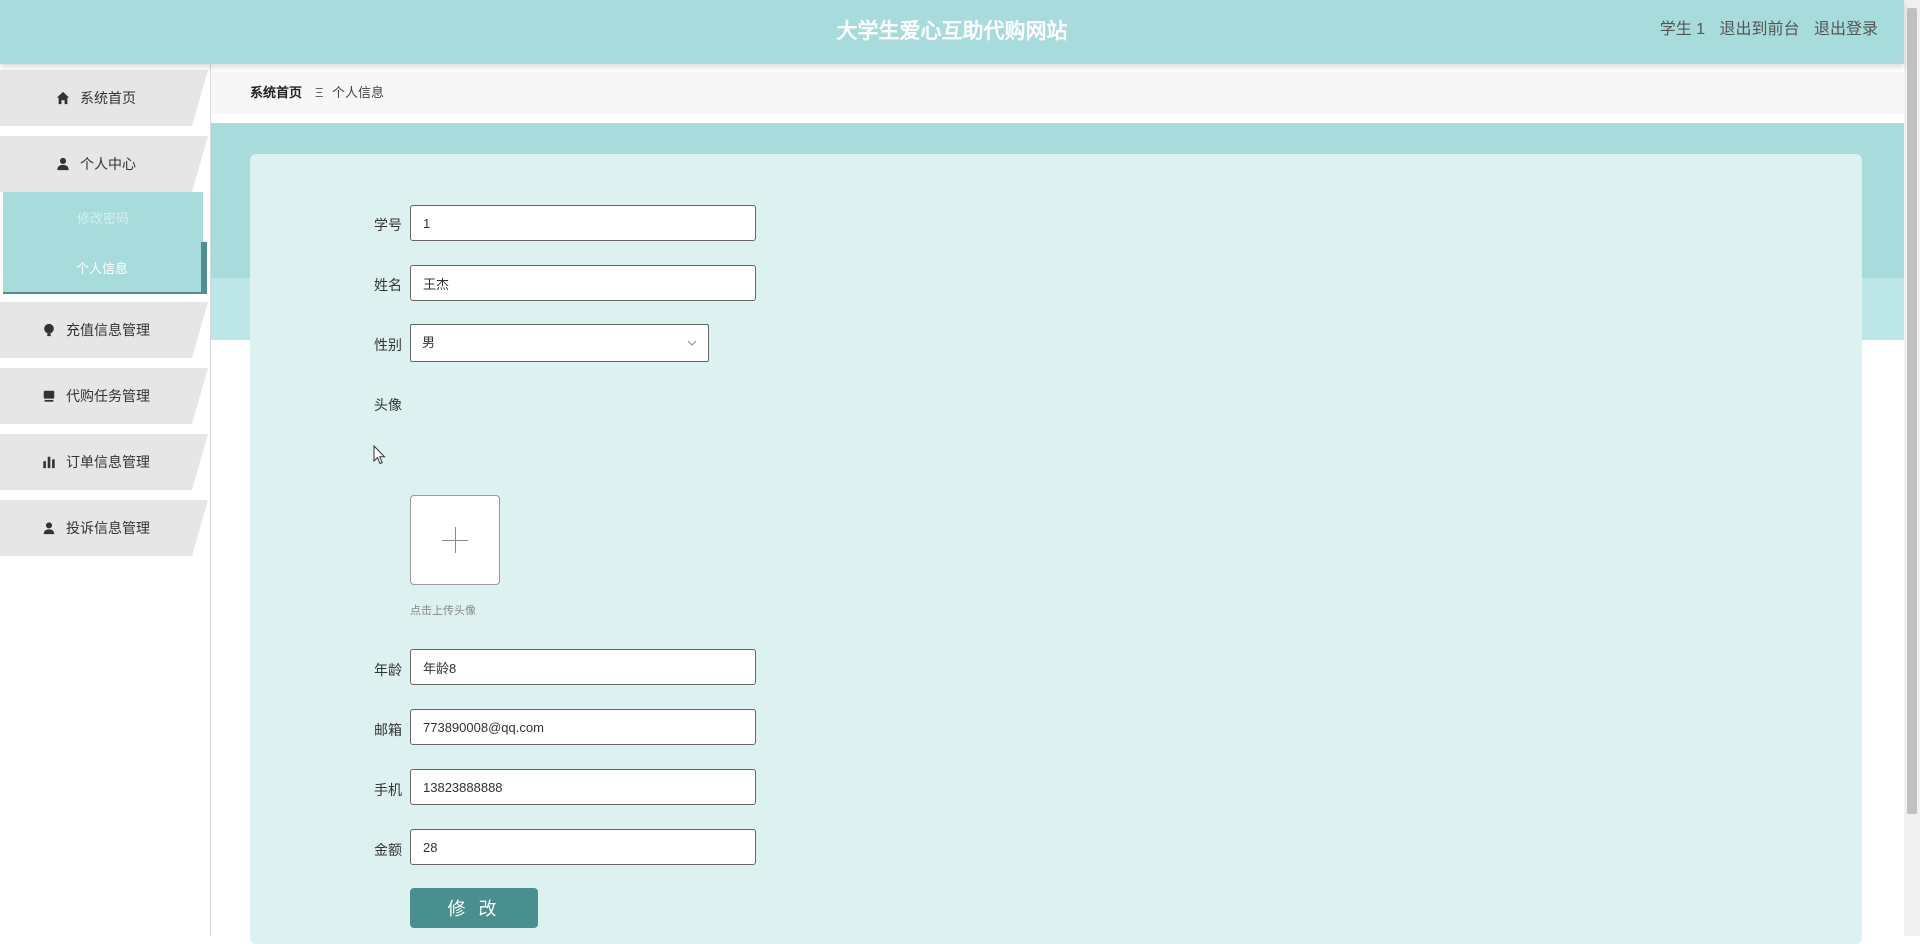  I want to click on breadcrumb-current: 个人信息, so click(358, 92).